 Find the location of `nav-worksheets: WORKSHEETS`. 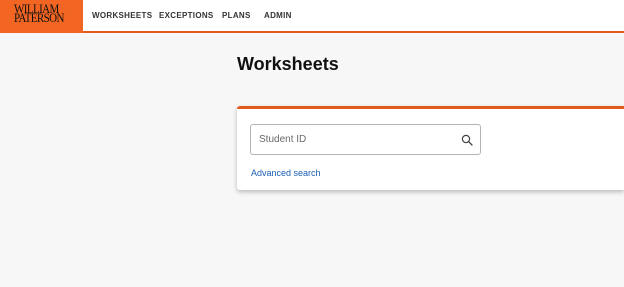

nav-worksheets: WORKSHEETS is located at coordinates (122, 15).